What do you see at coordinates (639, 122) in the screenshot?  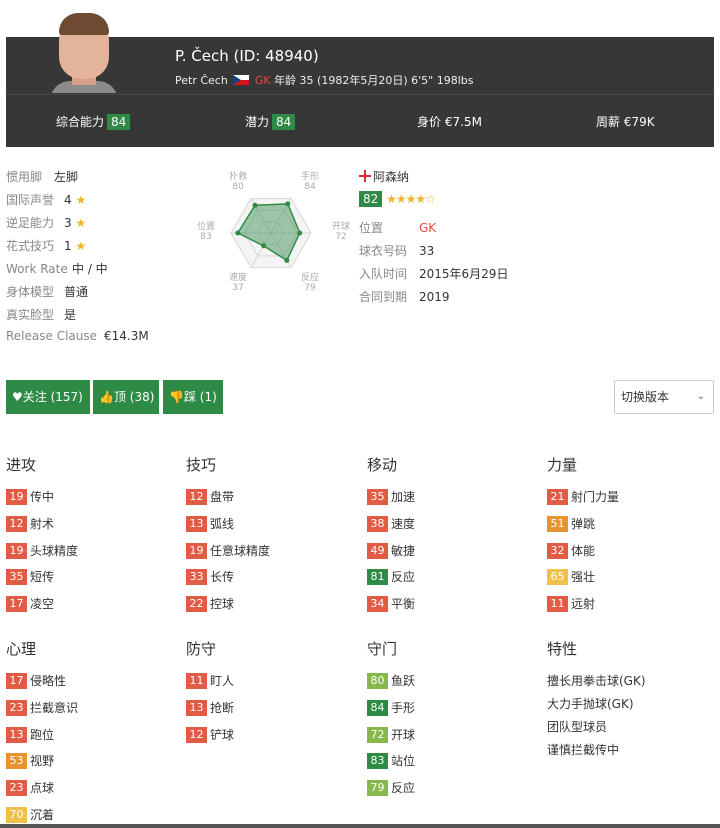 I see `wage-amount: €79K` at bounding box center [639, 122].